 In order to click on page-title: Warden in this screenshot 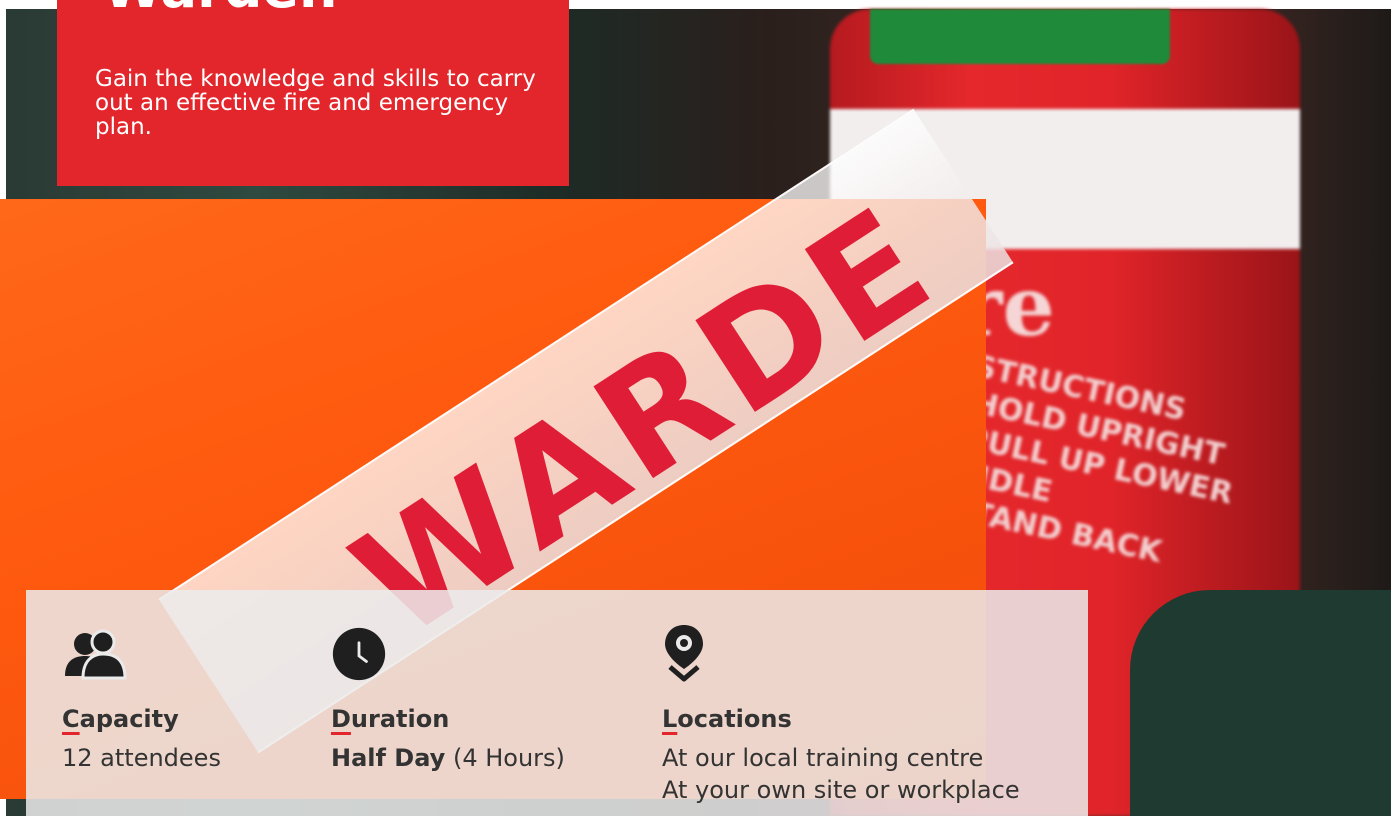, I will do `click(220, 8)`.